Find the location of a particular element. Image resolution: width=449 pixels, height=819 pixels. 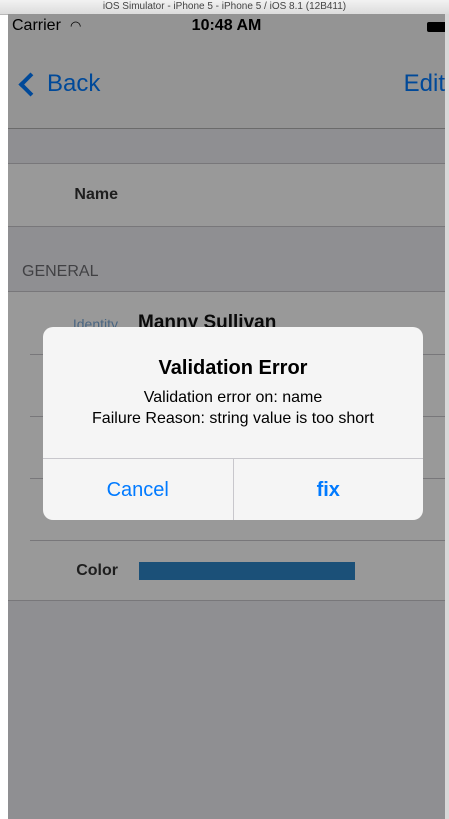

alert-title: Validation Error is located at coordinates (233, 368).